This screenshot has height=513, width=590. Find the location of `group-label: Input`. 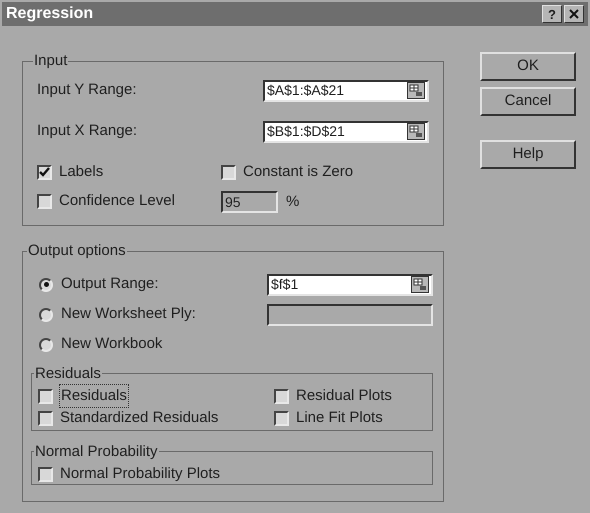

group-label: Input is located at coordinates (50, 61).